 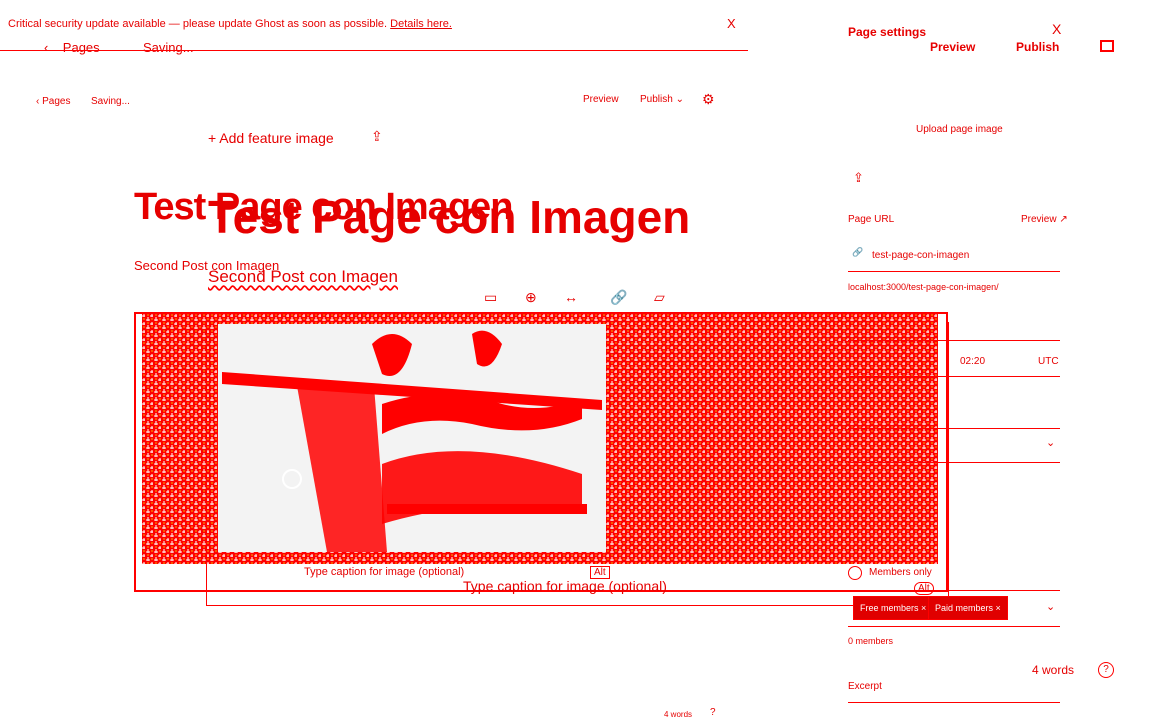 I want to click on alert-details-link: Details here., so click(x=421, y=24).